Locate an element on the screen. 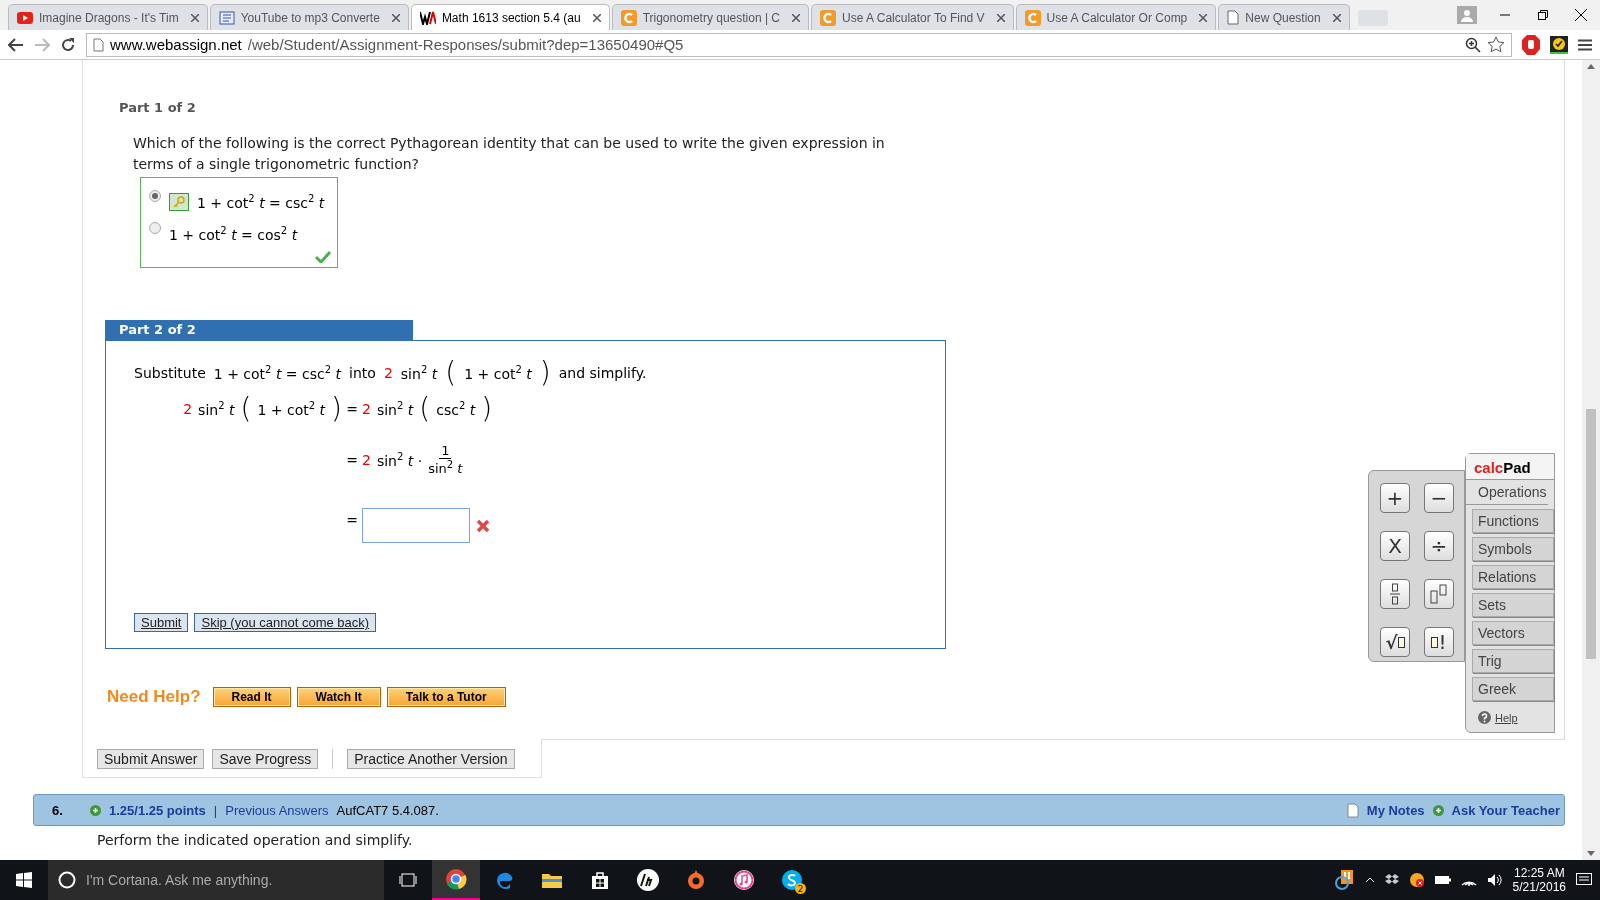  browser-tab: YouTube to mp3 Converte is located at coordinates (309, 17).